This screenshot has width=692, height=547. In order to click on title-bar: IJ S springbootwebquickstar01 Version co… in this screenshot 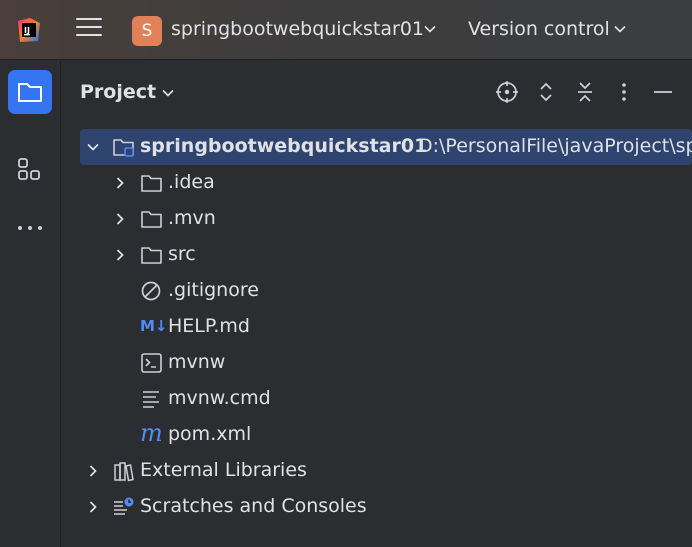, I will do `click(346, 30)`.